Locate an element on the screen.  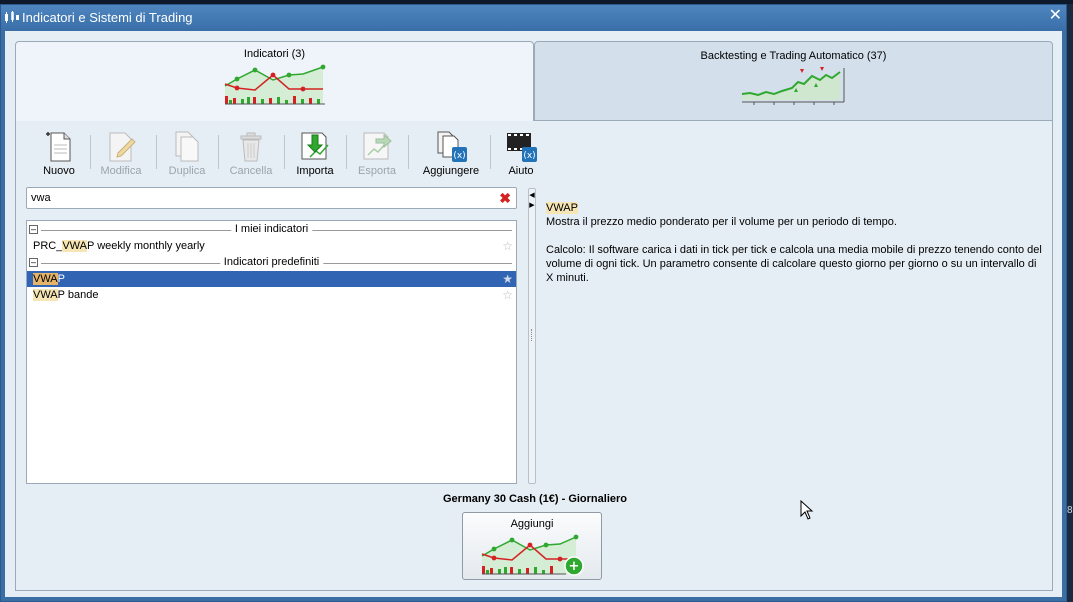
mouse-cursor-icon is located at coordinates (807, 510).